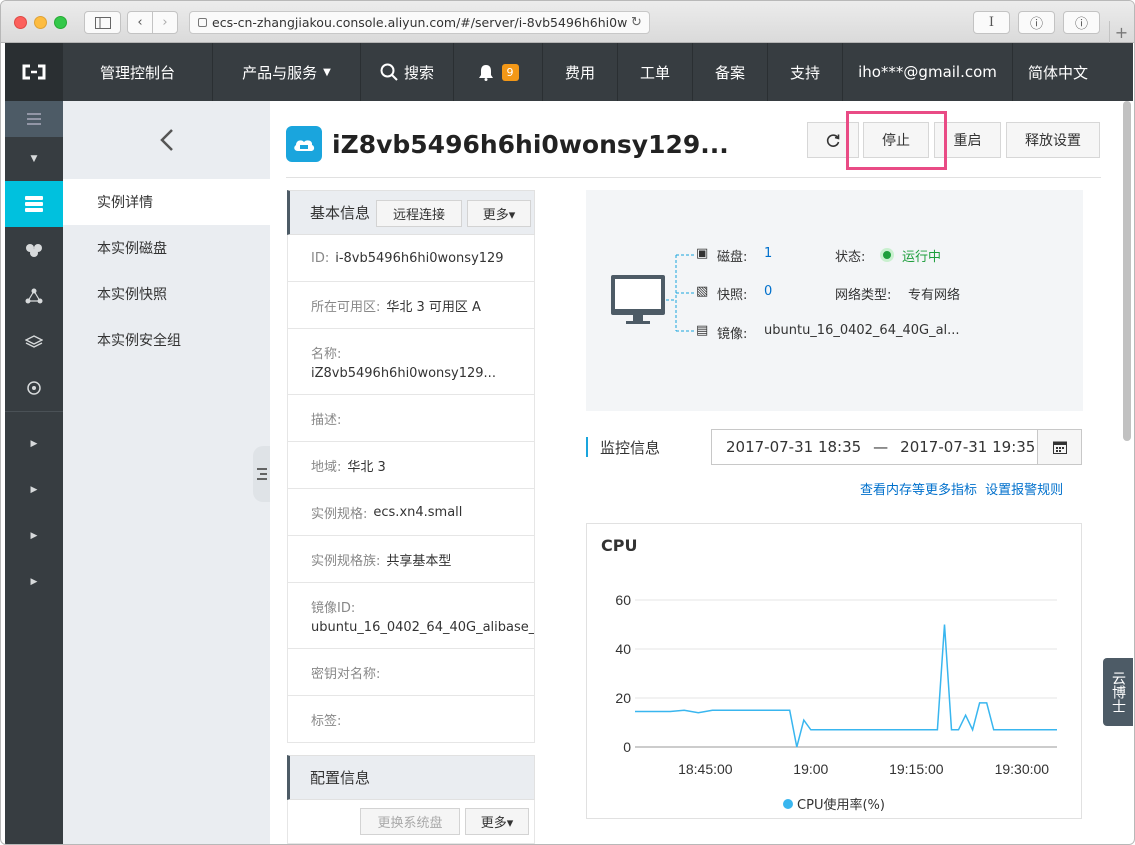  Describe the element at coordinates (485, 72) in the screenshot. I see `bell-icon` at that location.